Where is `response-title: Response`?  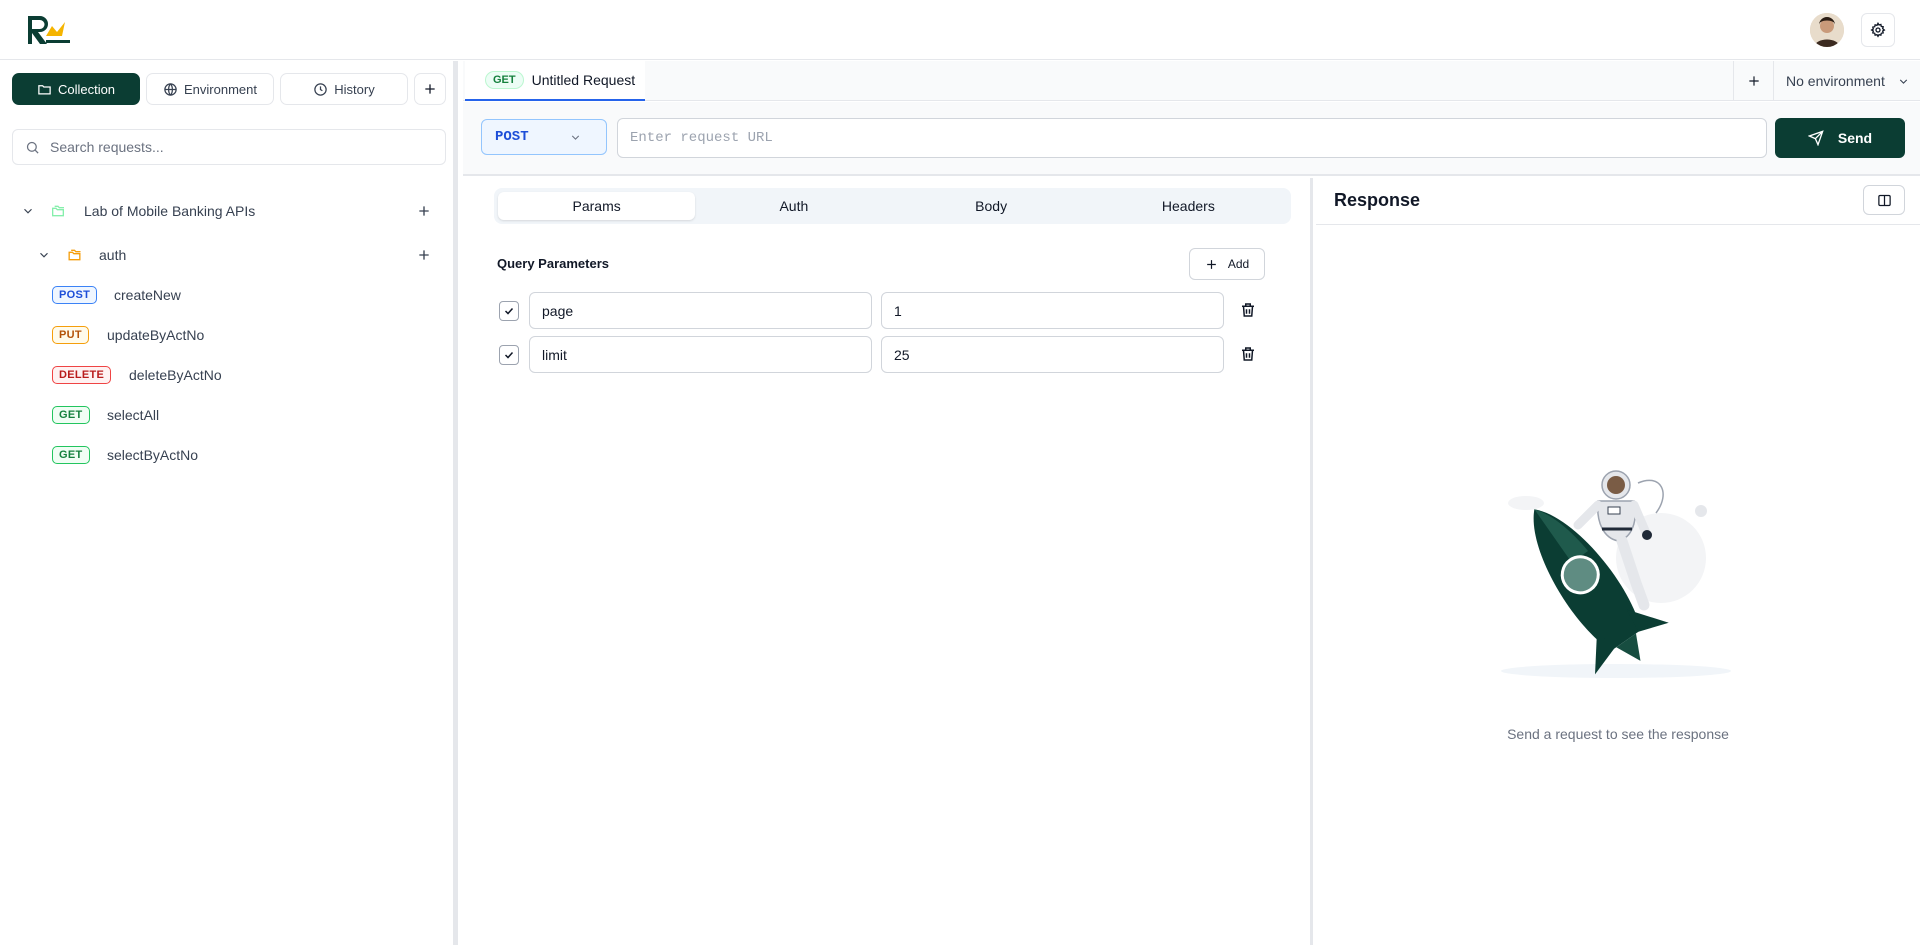
response-title: Response is located at coordinates (1377, 200).